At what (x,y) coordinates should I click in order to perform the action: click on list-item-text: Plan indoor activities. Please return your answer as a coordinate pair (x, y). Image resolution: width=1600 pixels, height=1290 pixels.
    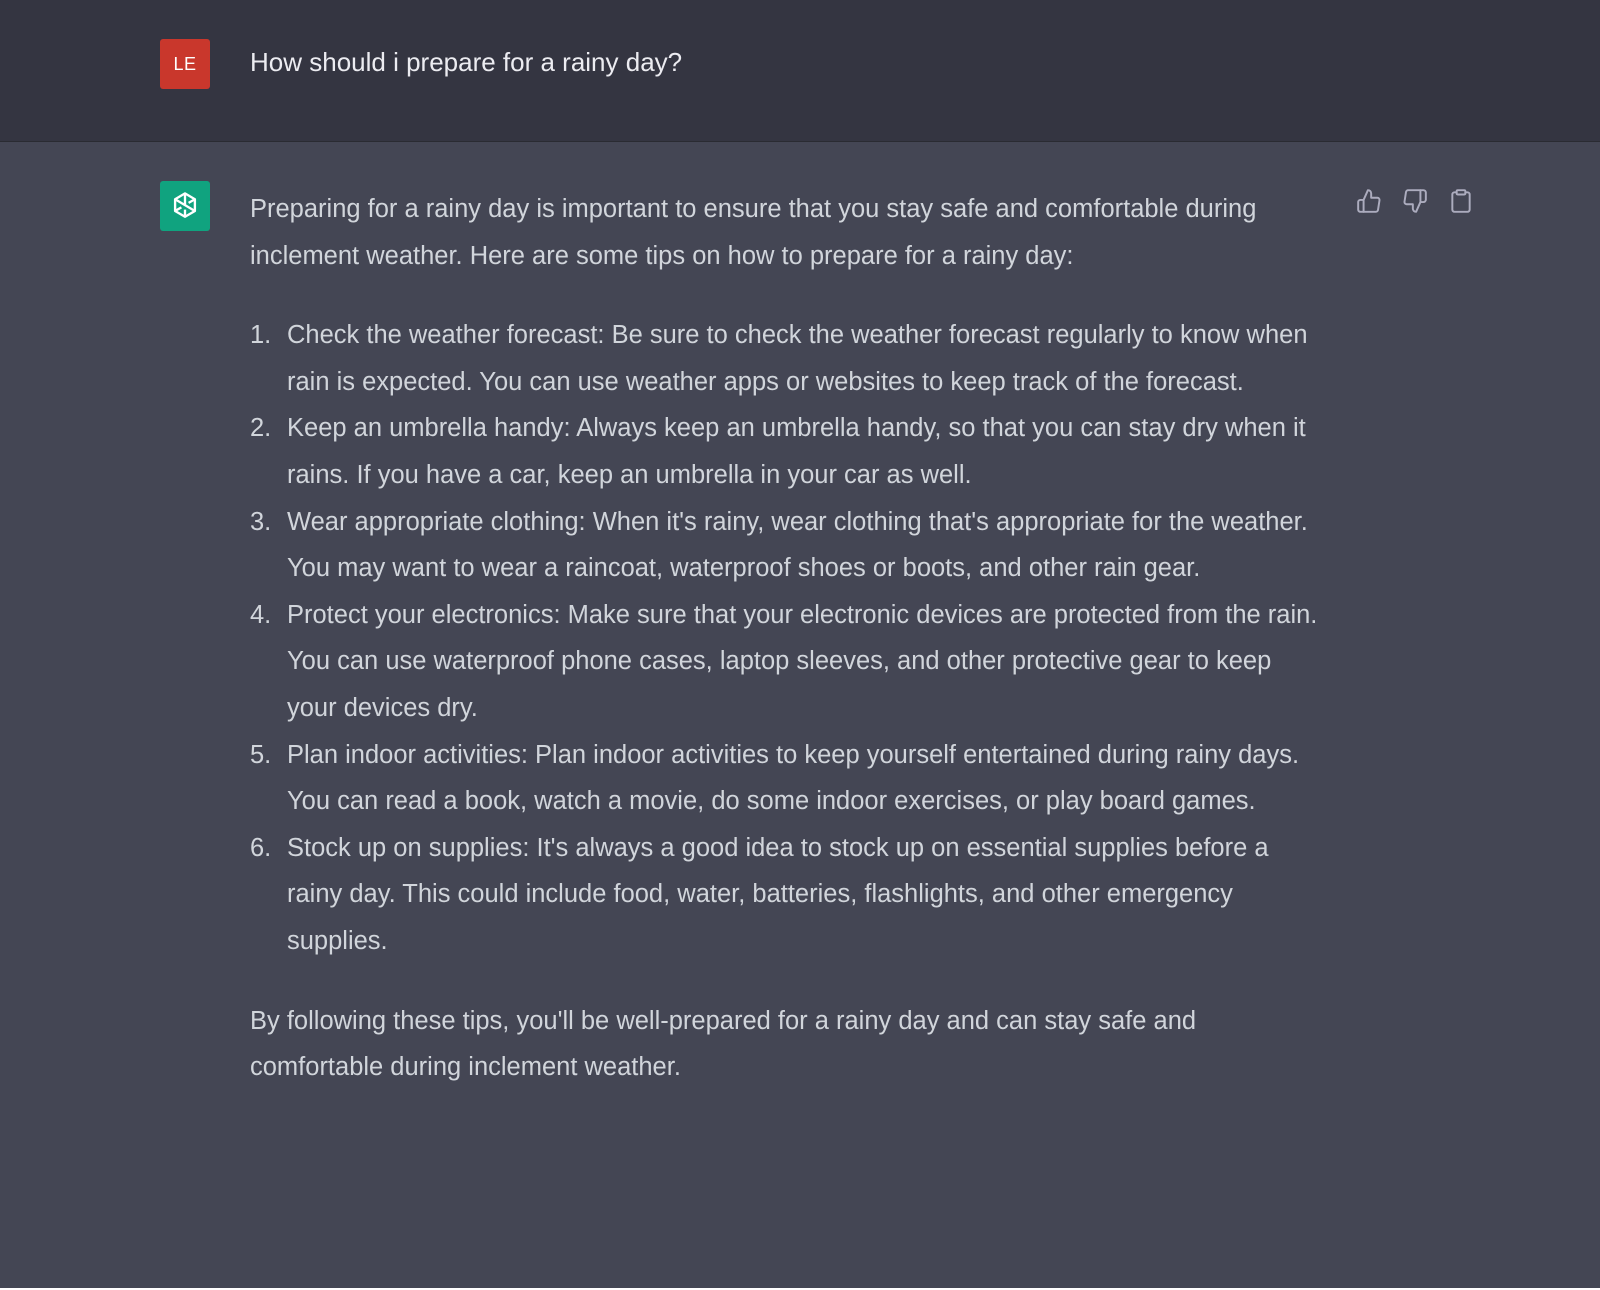
    Looking at the image, I should click on (793, 778).